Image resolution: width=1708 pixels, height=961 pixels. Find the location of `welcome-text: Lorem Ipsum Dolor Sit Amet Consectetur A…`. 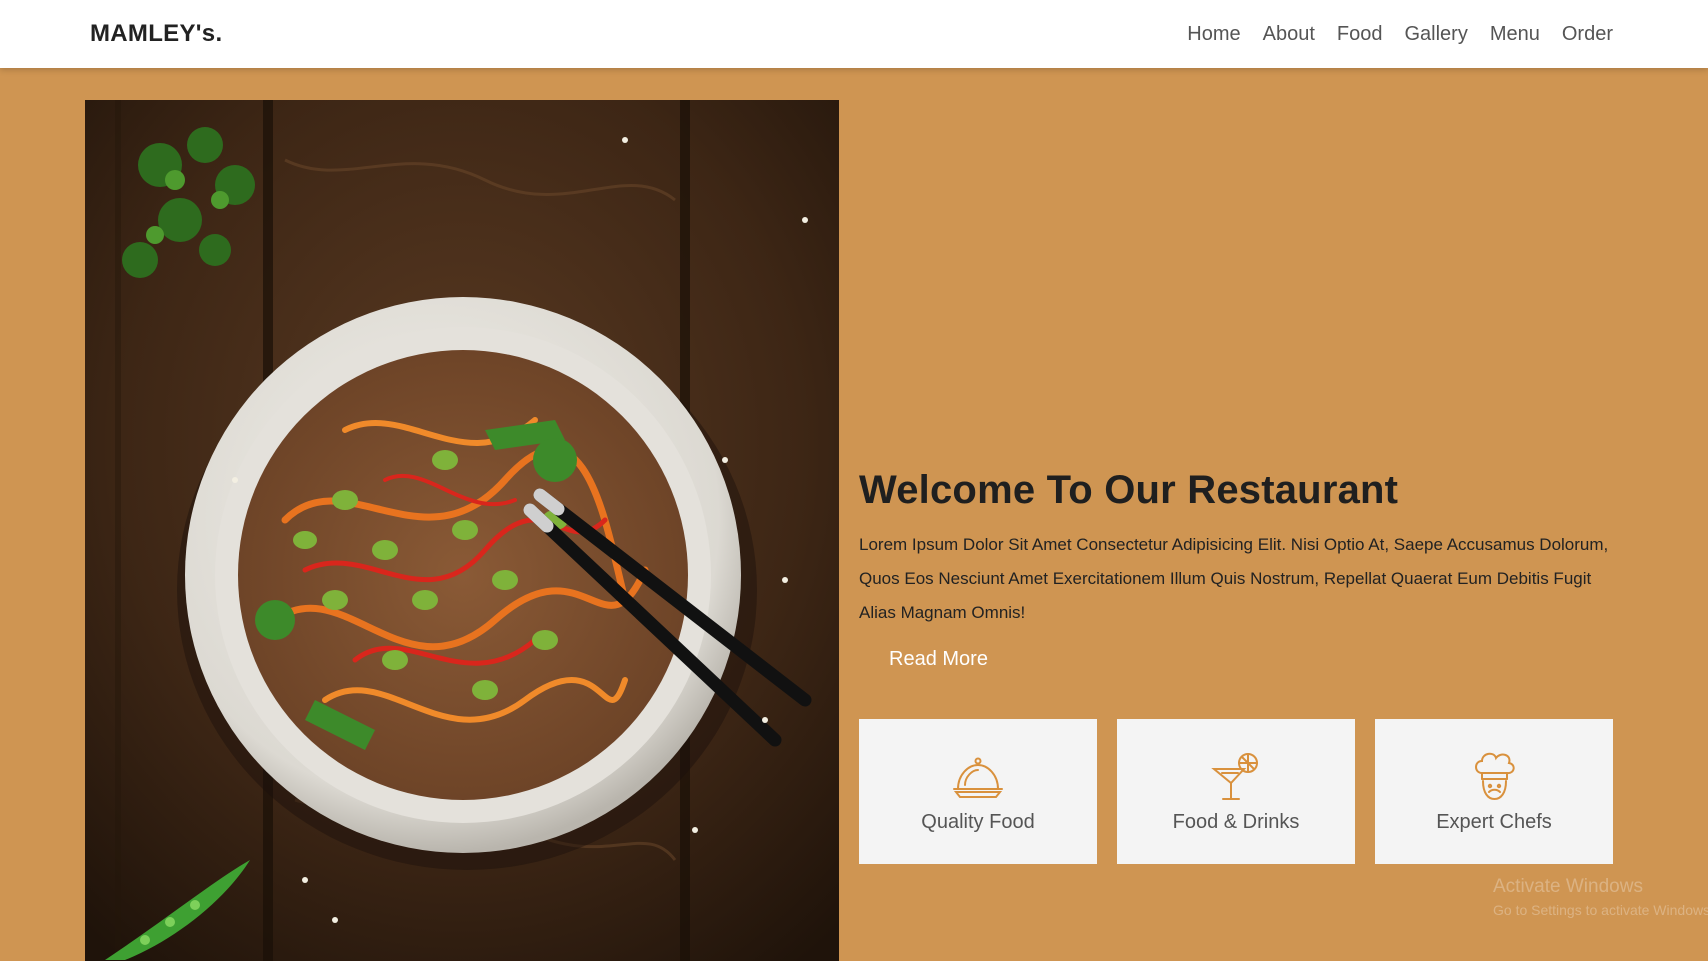

welcome-text: Lorem Ipsum Dolor Sit Amet Consectetur A… is located at coordinates (1234, 578).